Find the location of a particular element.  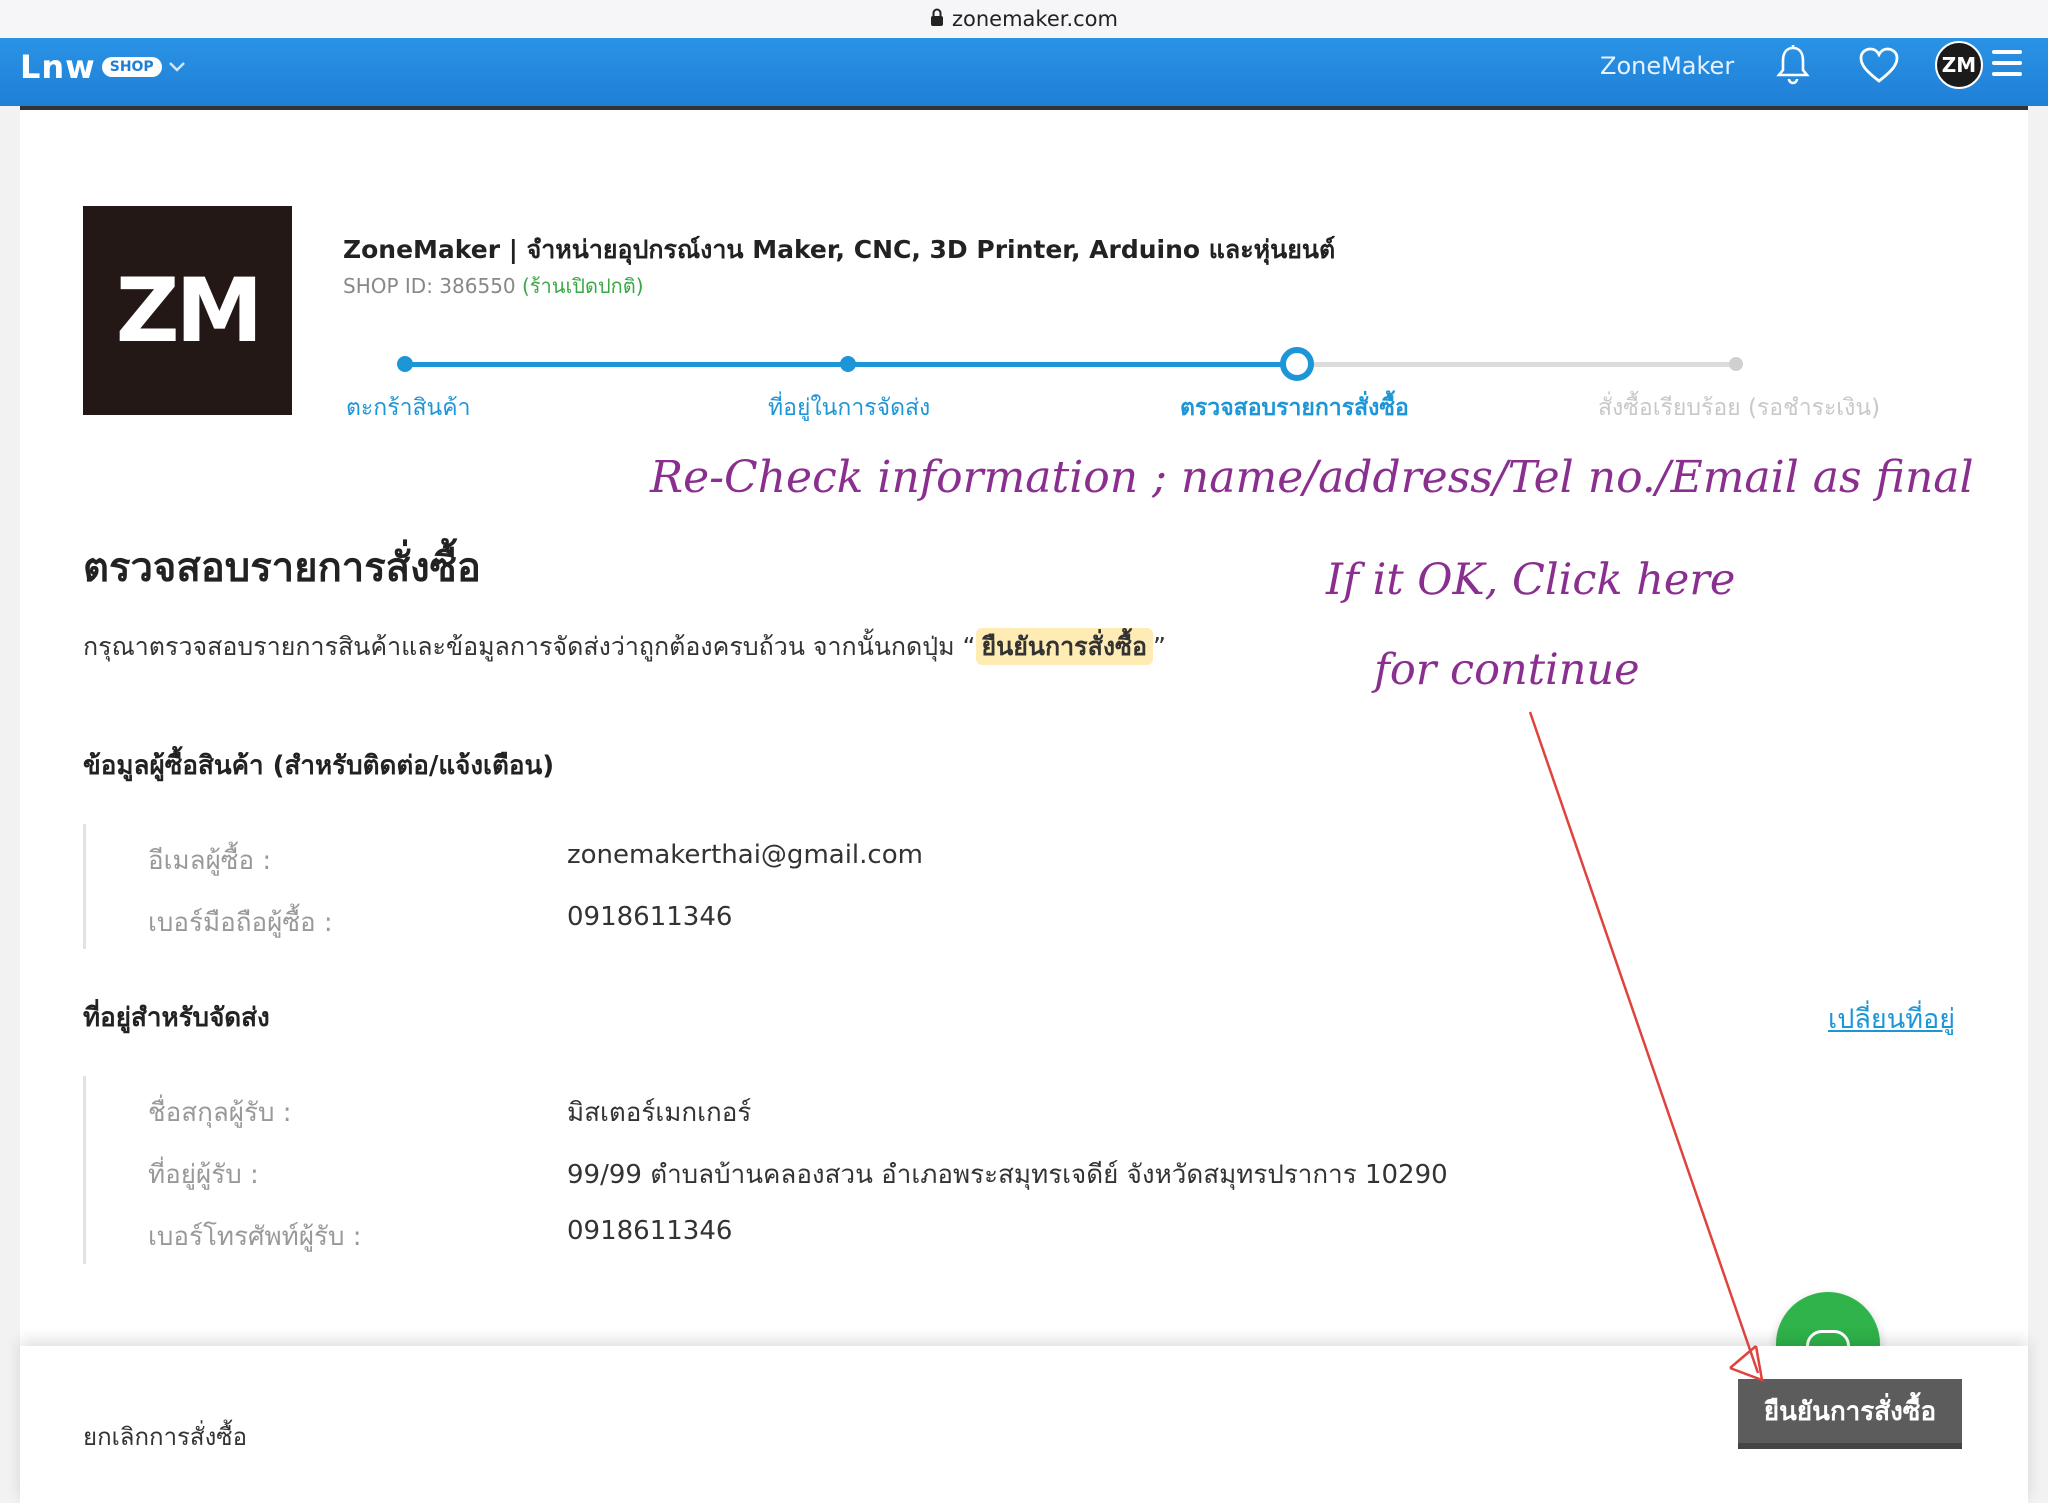

page-title: ตรวจสอบรายการสั่งซื้อ is located at coordinates (282, 568).